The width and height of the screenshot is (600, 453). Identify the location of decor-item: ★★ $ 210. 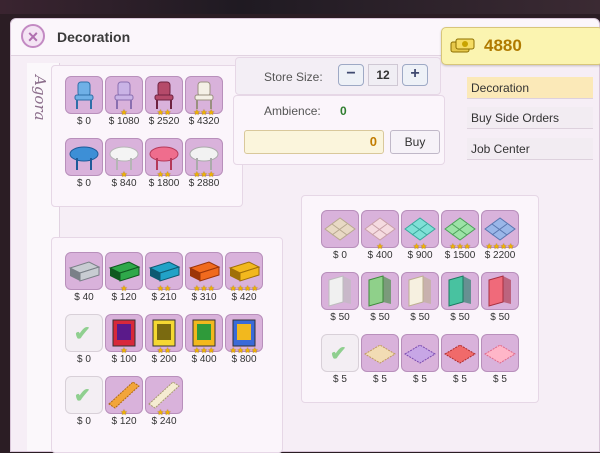
(164, 277).